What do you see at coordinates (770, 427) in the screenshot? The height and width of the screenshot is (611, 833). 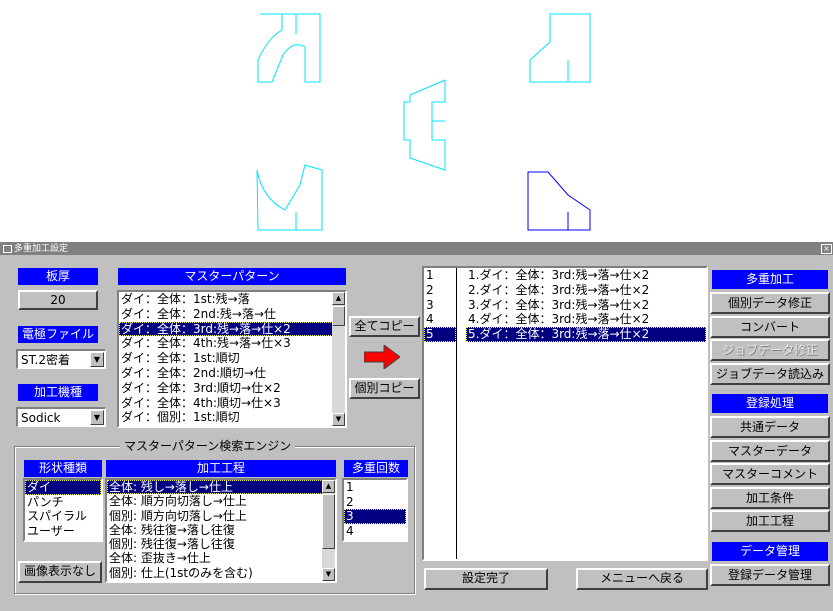 I see `right-panel-button: 共通データ` at bounding box center [770, 427].